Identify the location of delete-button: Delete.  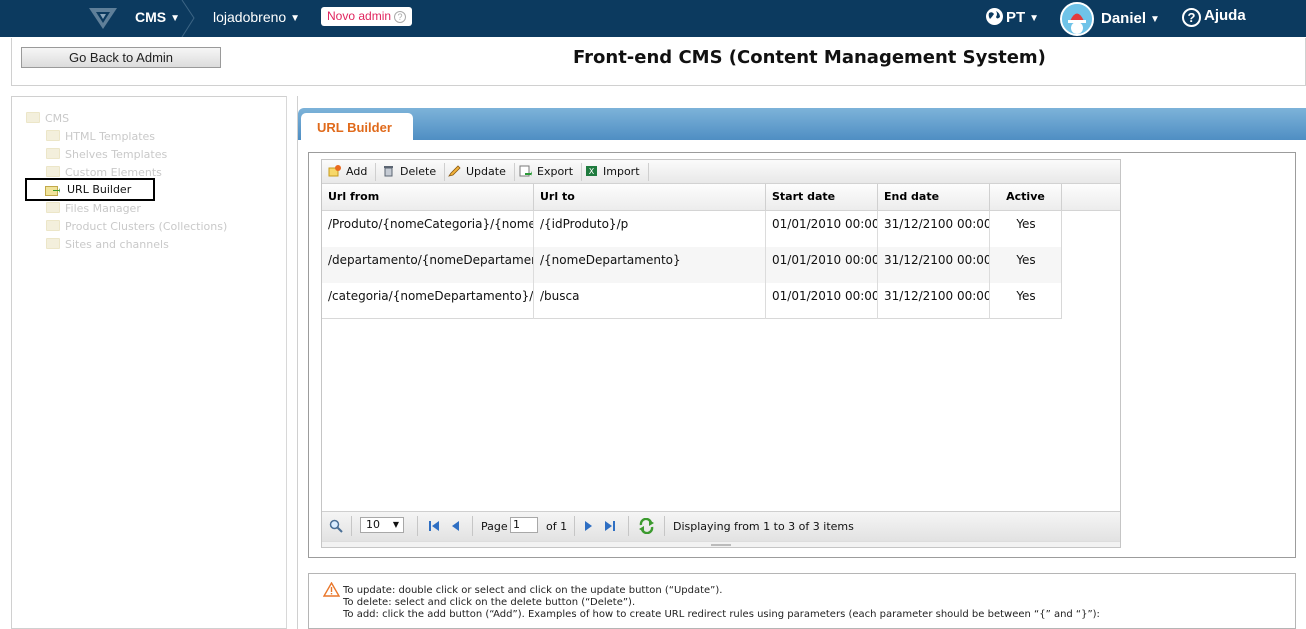
(414, 172).